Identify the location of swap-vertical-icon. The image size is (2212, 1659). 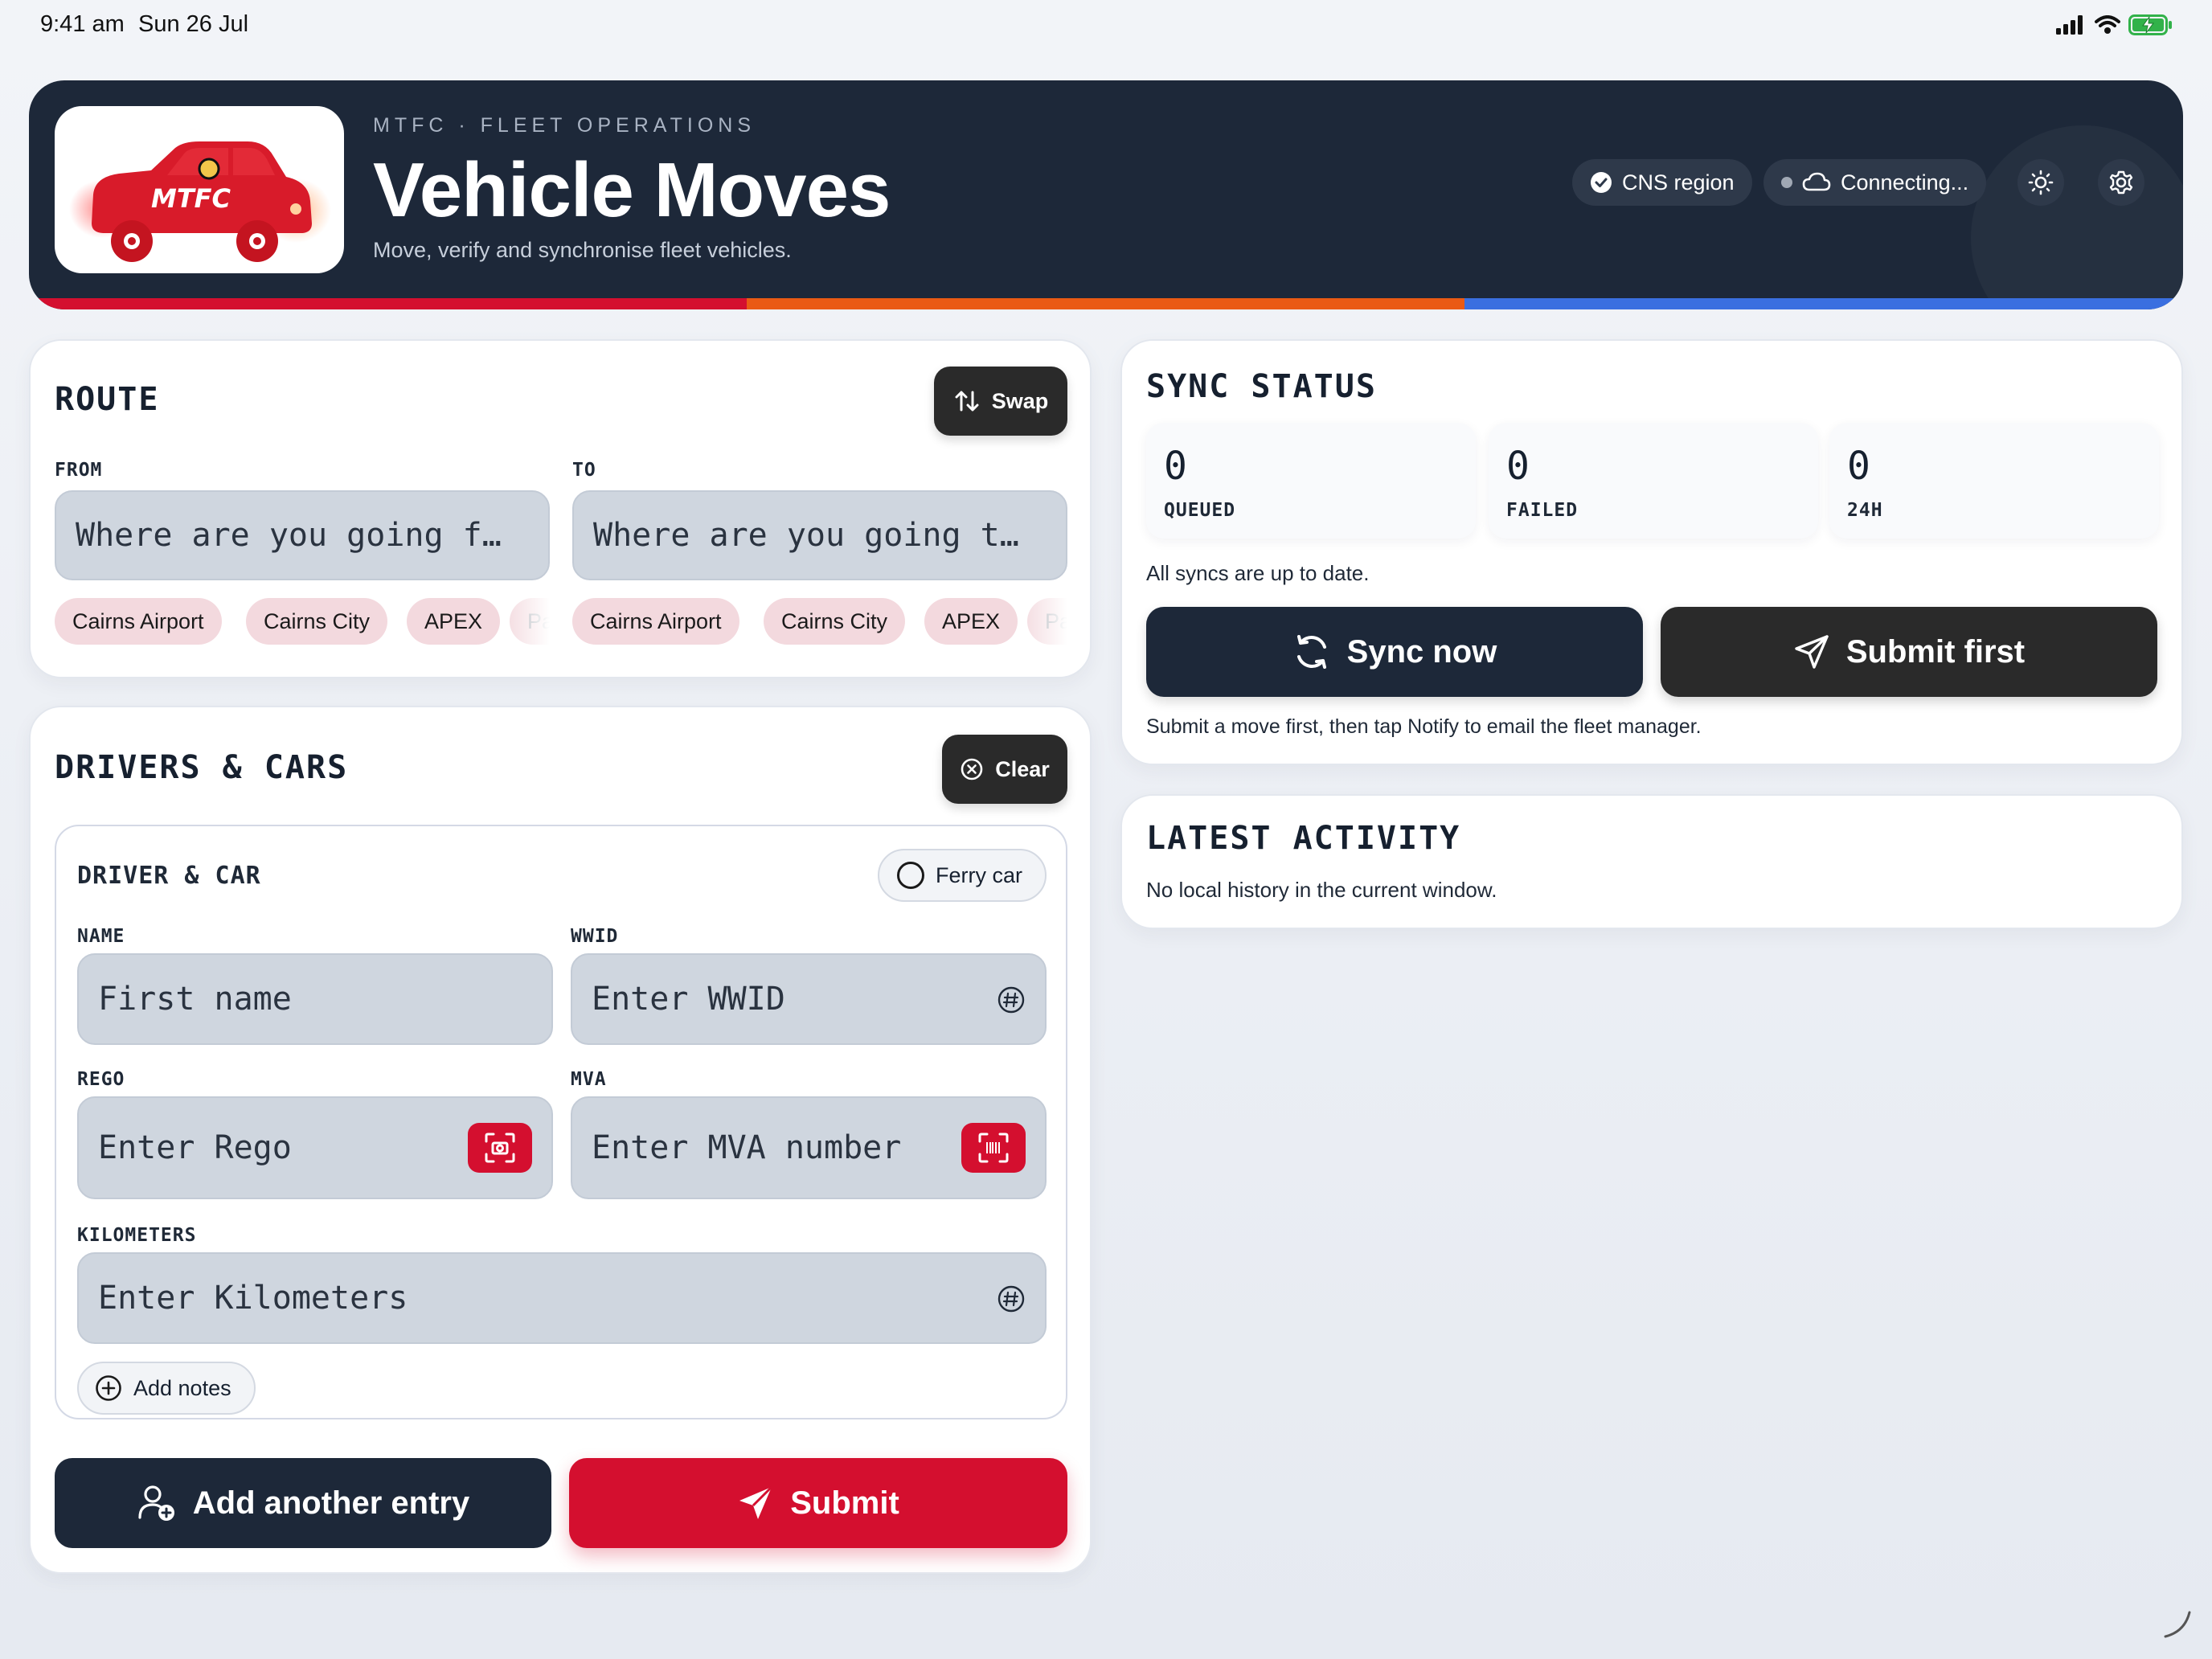
(967, 401).